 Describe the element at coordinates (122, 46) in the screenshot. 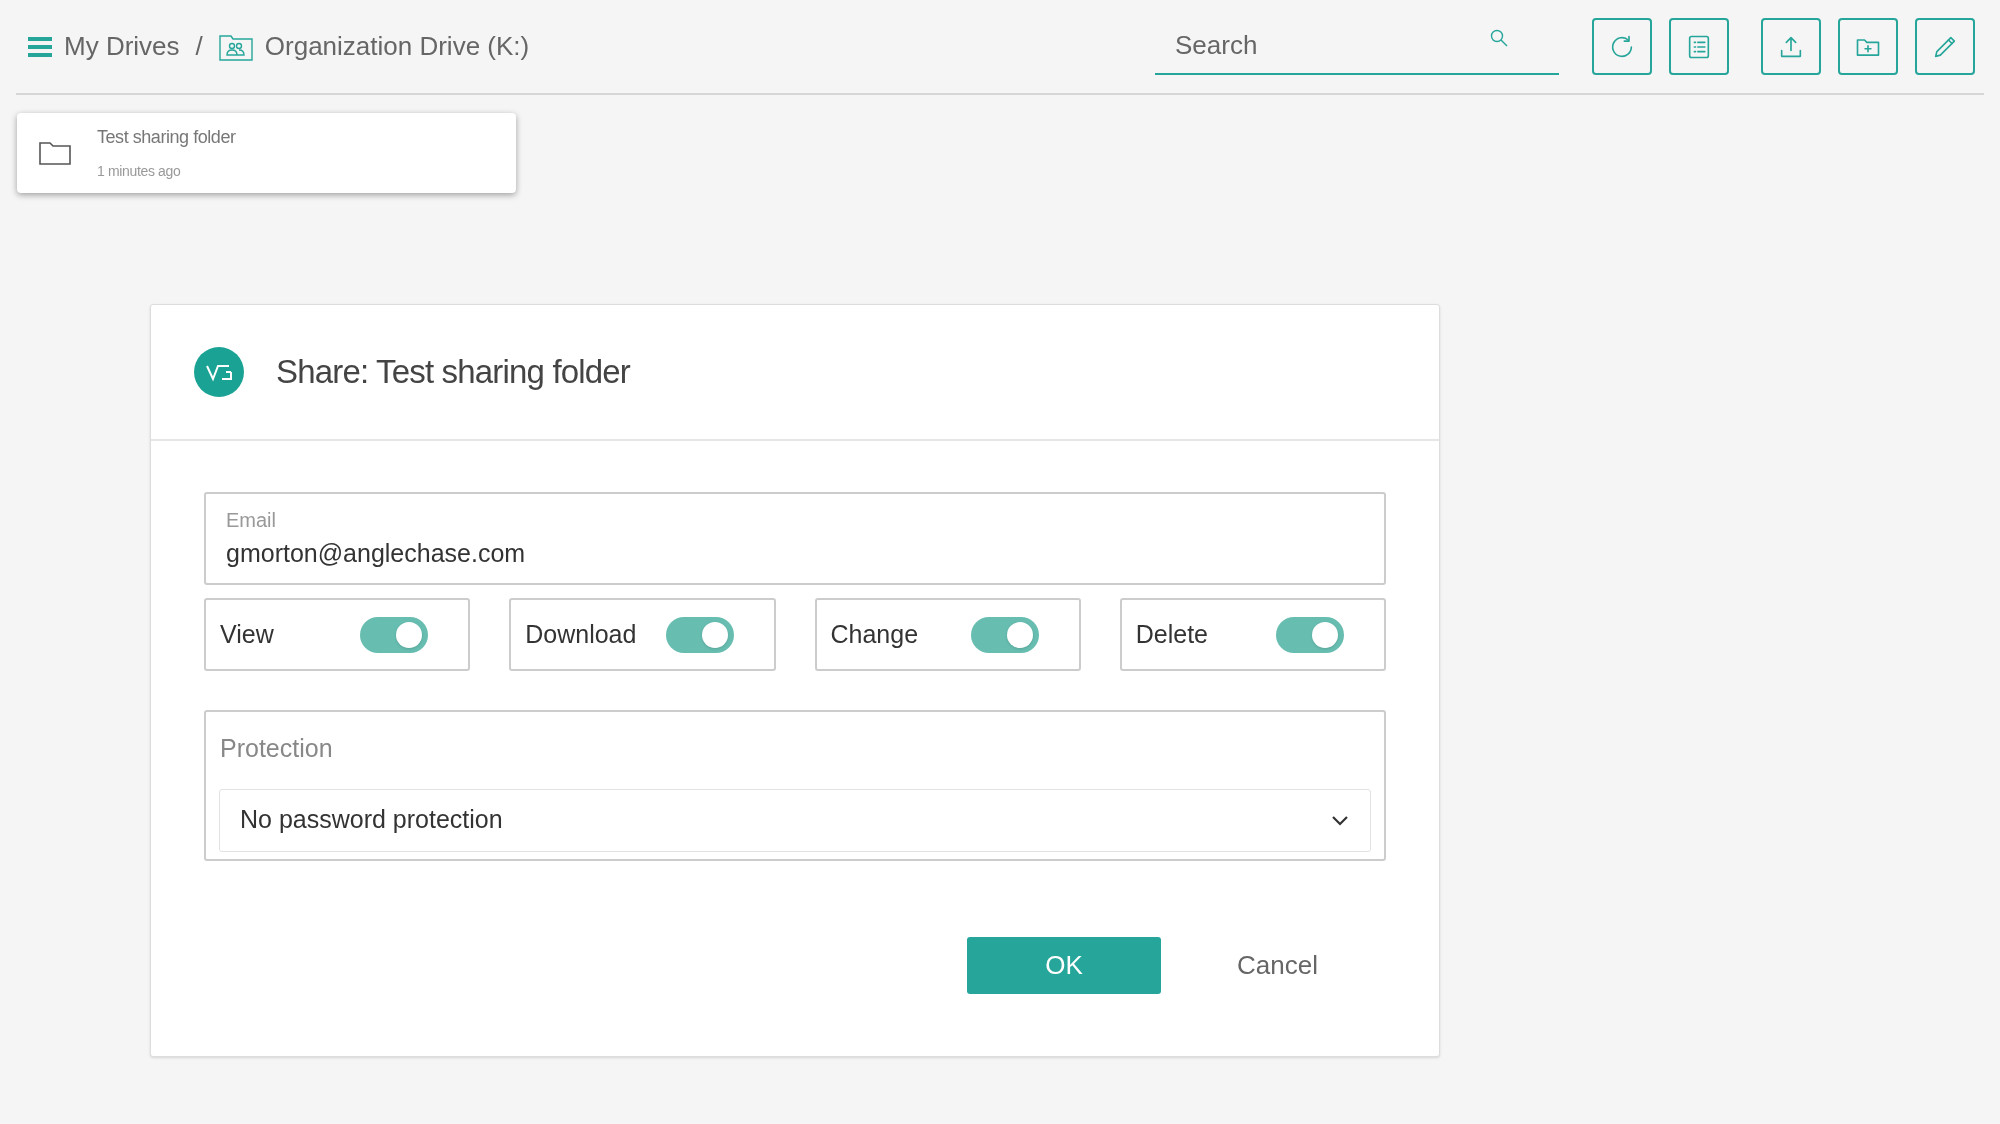

I see `breadcrumb-link: My Drives` at that location.